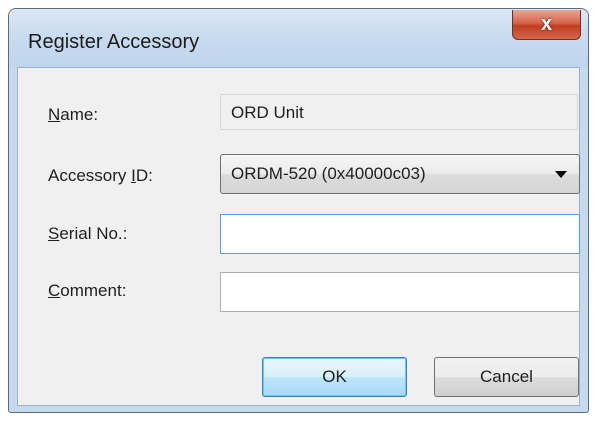 The image size is (600, 421). Describe the element at coordinates (400, 292) in the screenshot. I see `comment-field` at that location.